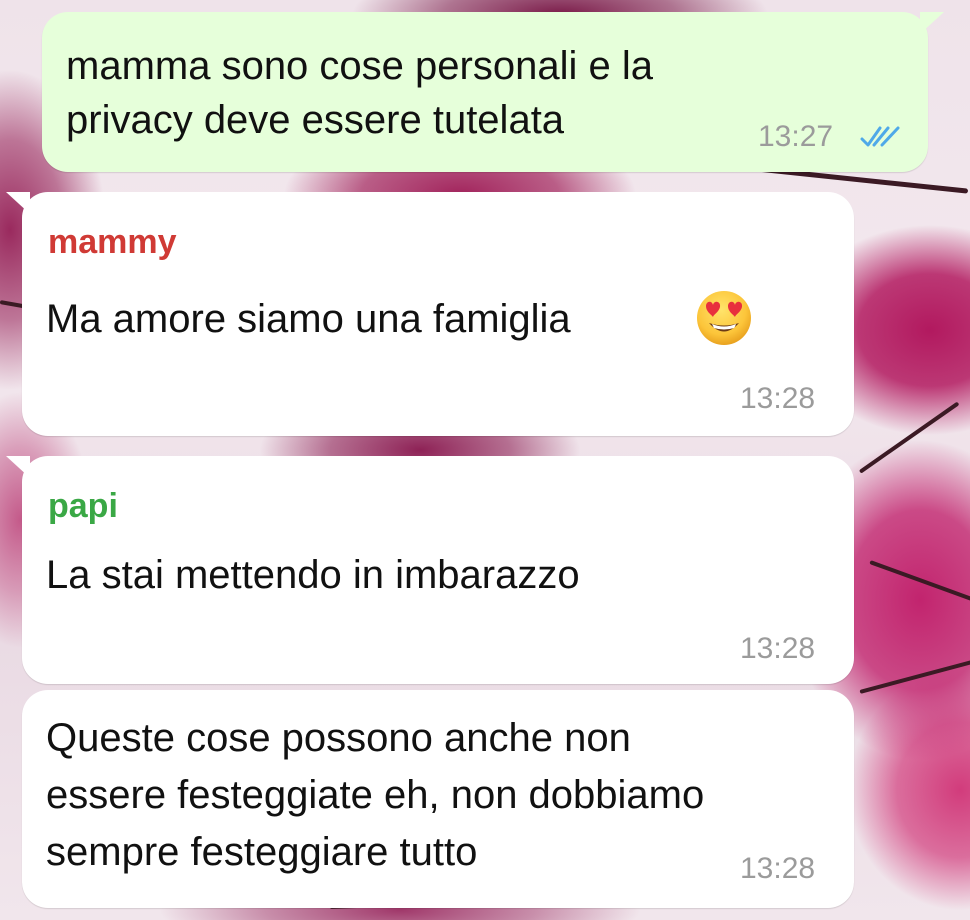 The height and width of the screenshot is (920, 970). What do you see at coordinates (724, 318) in the screenshot?
I see `smiling-face-with-heart-eyes-icon` at bounding box center [724, 318].